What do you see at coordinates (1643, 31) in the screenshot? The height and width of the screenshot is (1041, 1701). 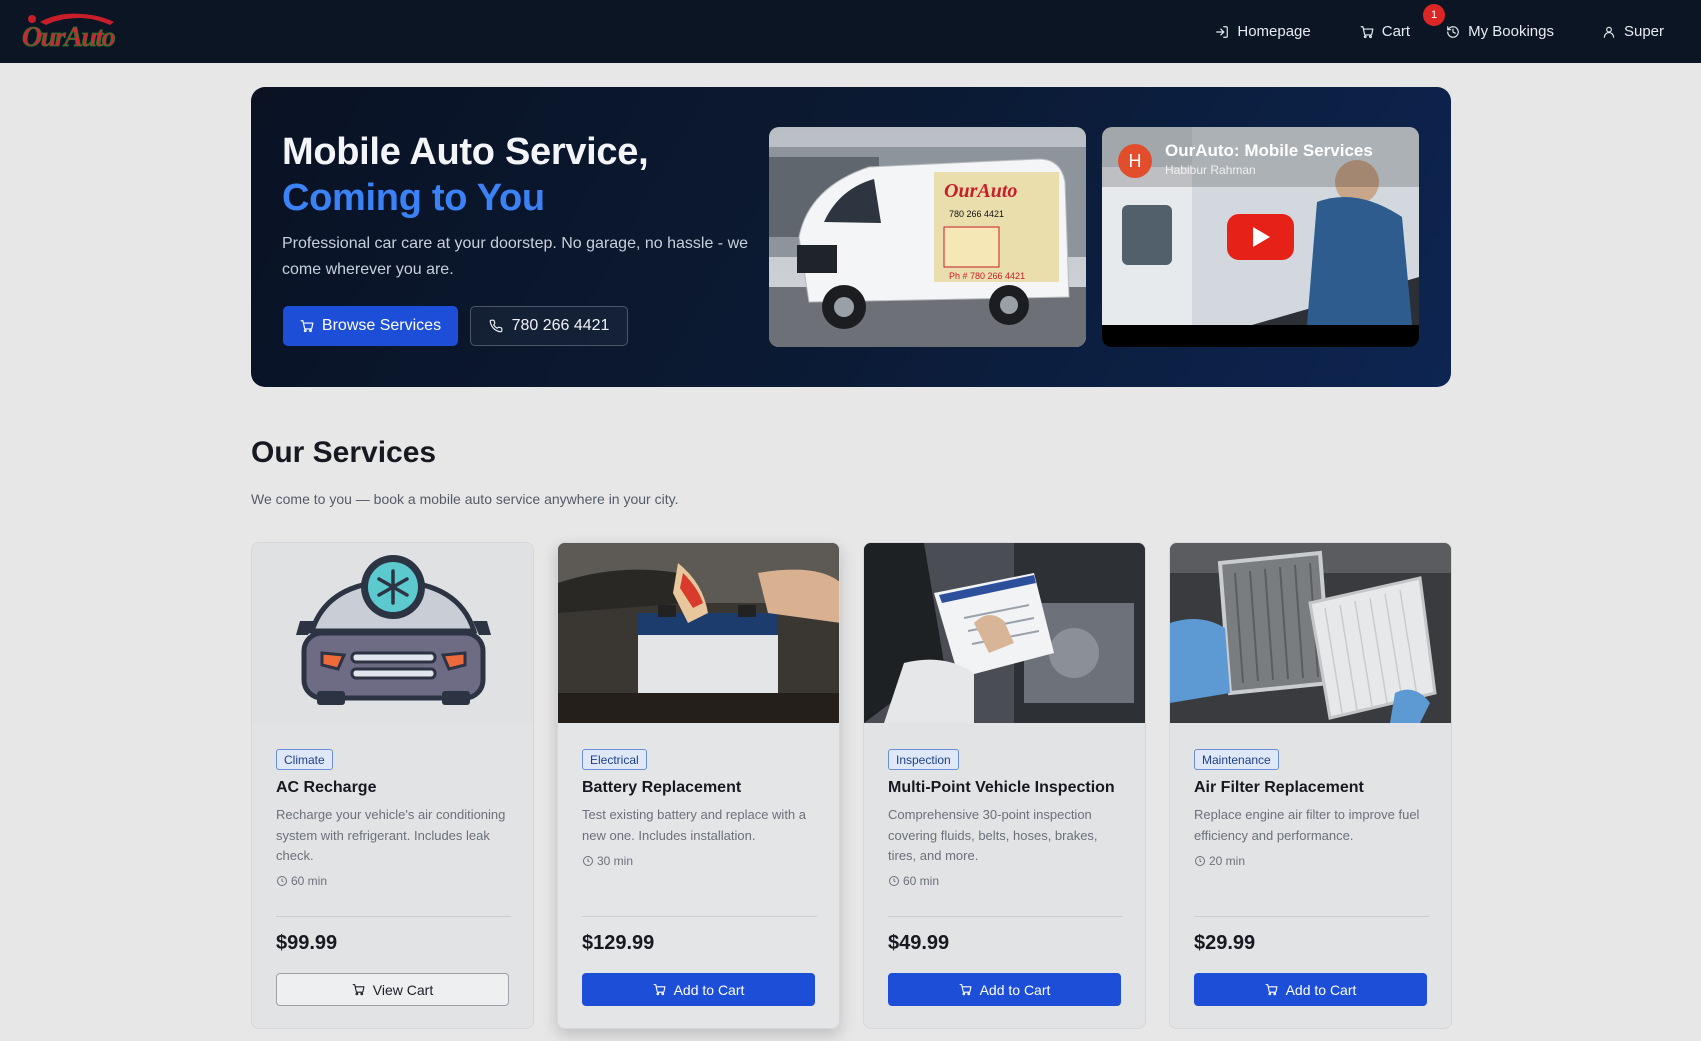 I see `nav-user-label: Super` at bounding box center [1643, 31].